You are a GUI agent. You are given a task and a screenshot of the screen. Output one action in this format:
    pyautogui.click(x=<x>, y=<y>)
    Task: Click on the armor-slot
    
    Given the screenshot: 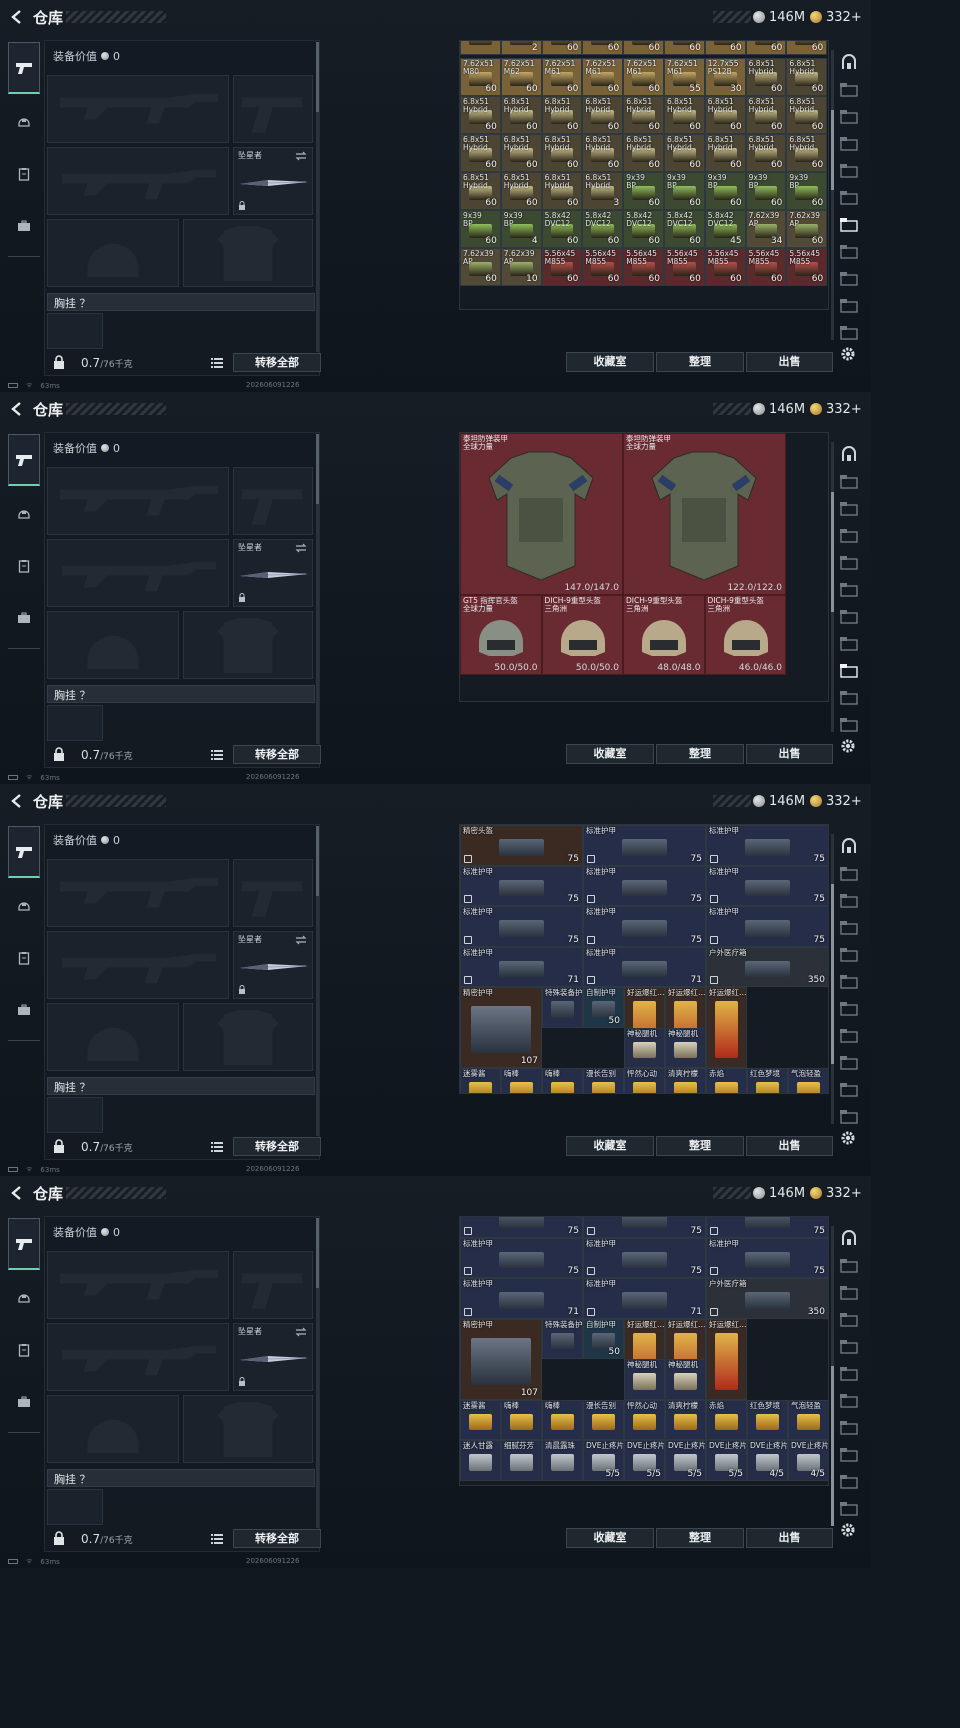 What is the action you would take?
    pyautogui.click(x=248, y=1037)
    